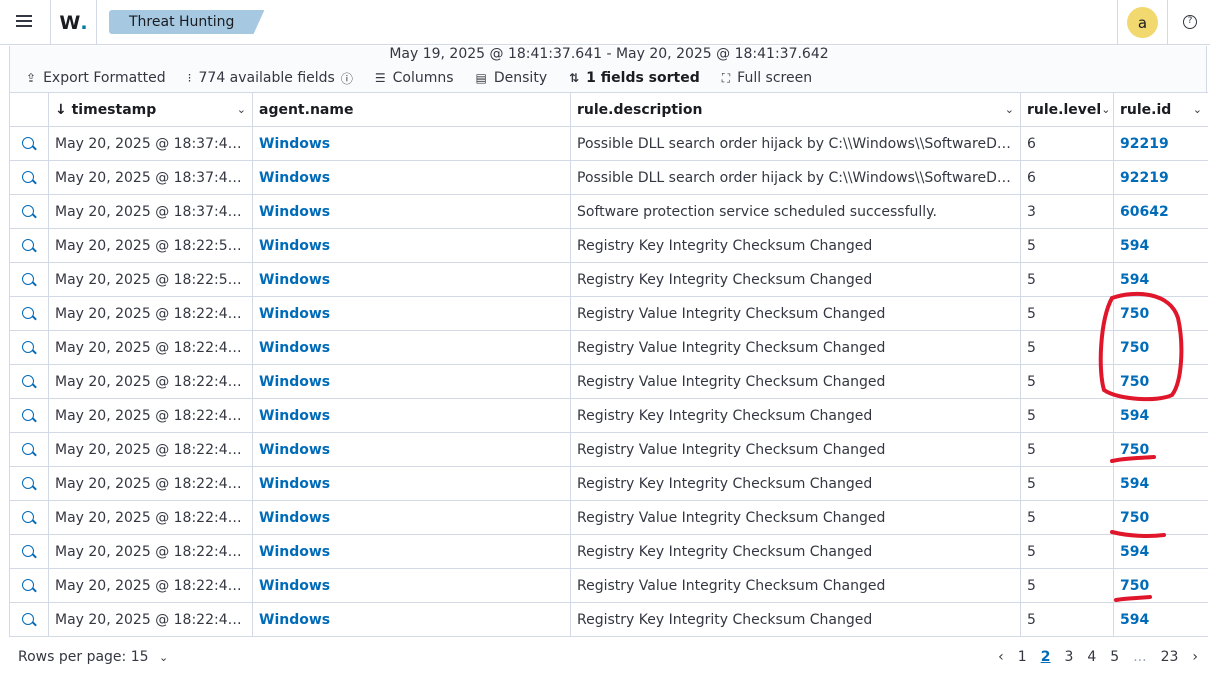 This screenshot has height=678, width=1210. Describe the element at coordinates (104, 78) in the screenshot. I see `export-label: Export Formatted` at that location.